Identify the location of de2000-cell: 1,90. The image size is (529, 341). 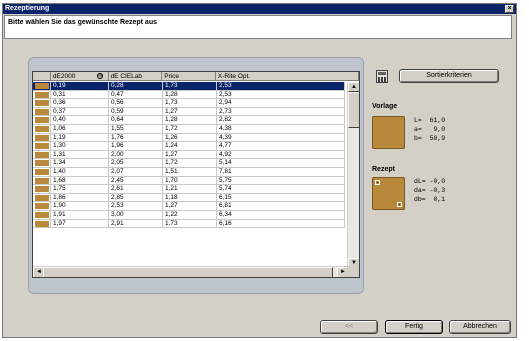
(80, 206).